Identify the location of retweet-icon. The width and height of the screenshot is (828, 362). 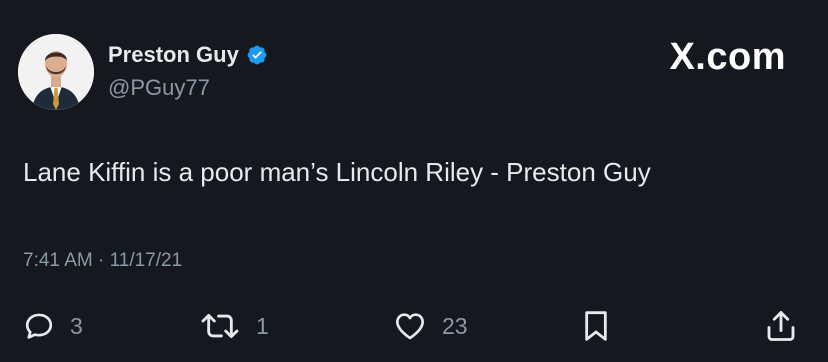
(220, 326).